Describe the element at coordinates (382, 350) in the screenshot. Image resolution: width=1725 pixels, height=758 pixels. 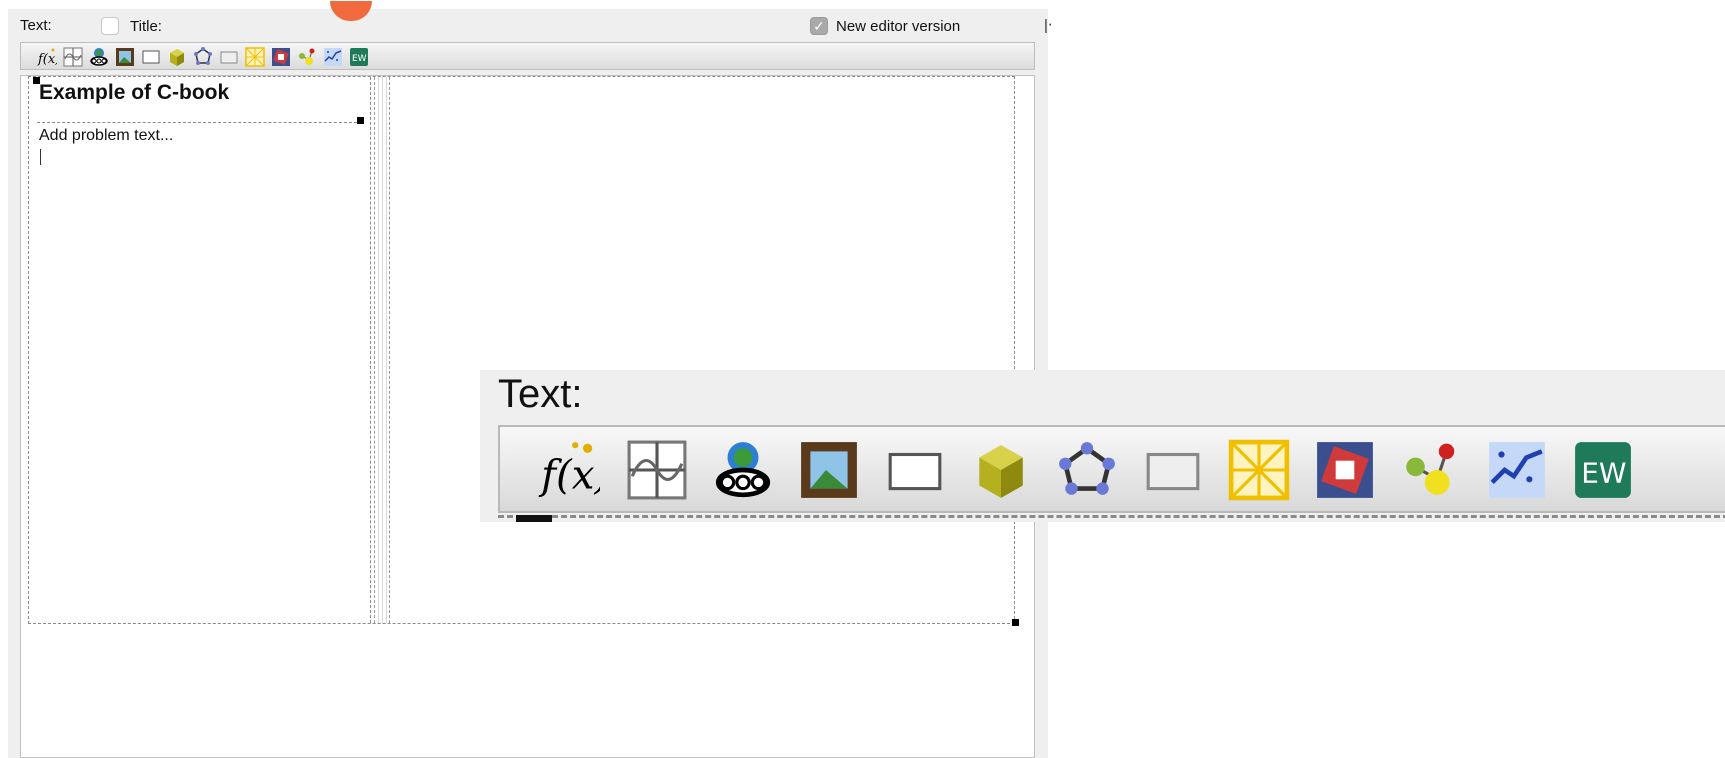
I see `column-divider` at that location.